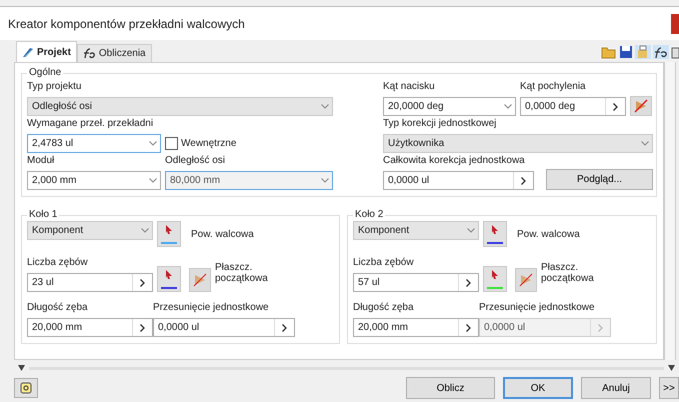 This screenshot has width=679, height=402. What do you see at coordinates (553, 87) in the screenshot?
I see `field-label: Kąt pochylenia` at bounding box center [553, 87].